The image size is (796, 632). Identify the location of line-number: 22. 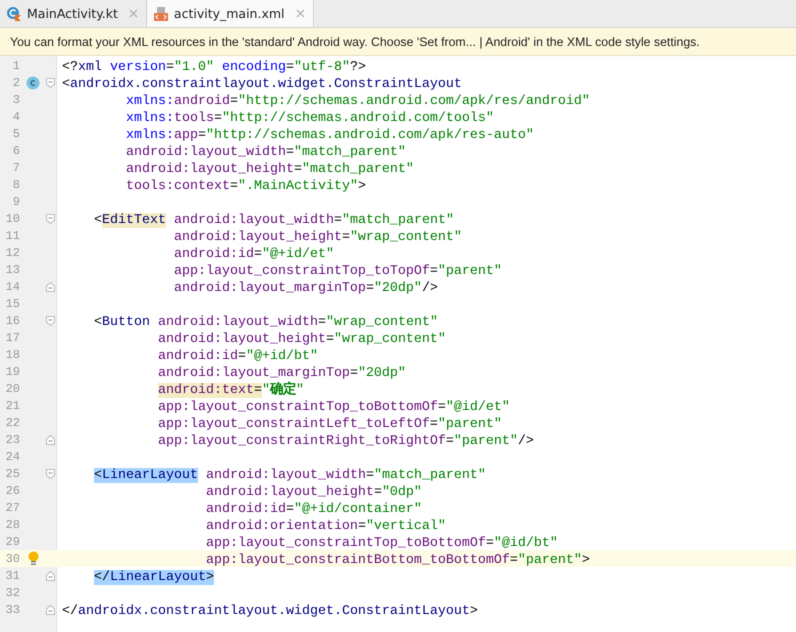
(12, 423).